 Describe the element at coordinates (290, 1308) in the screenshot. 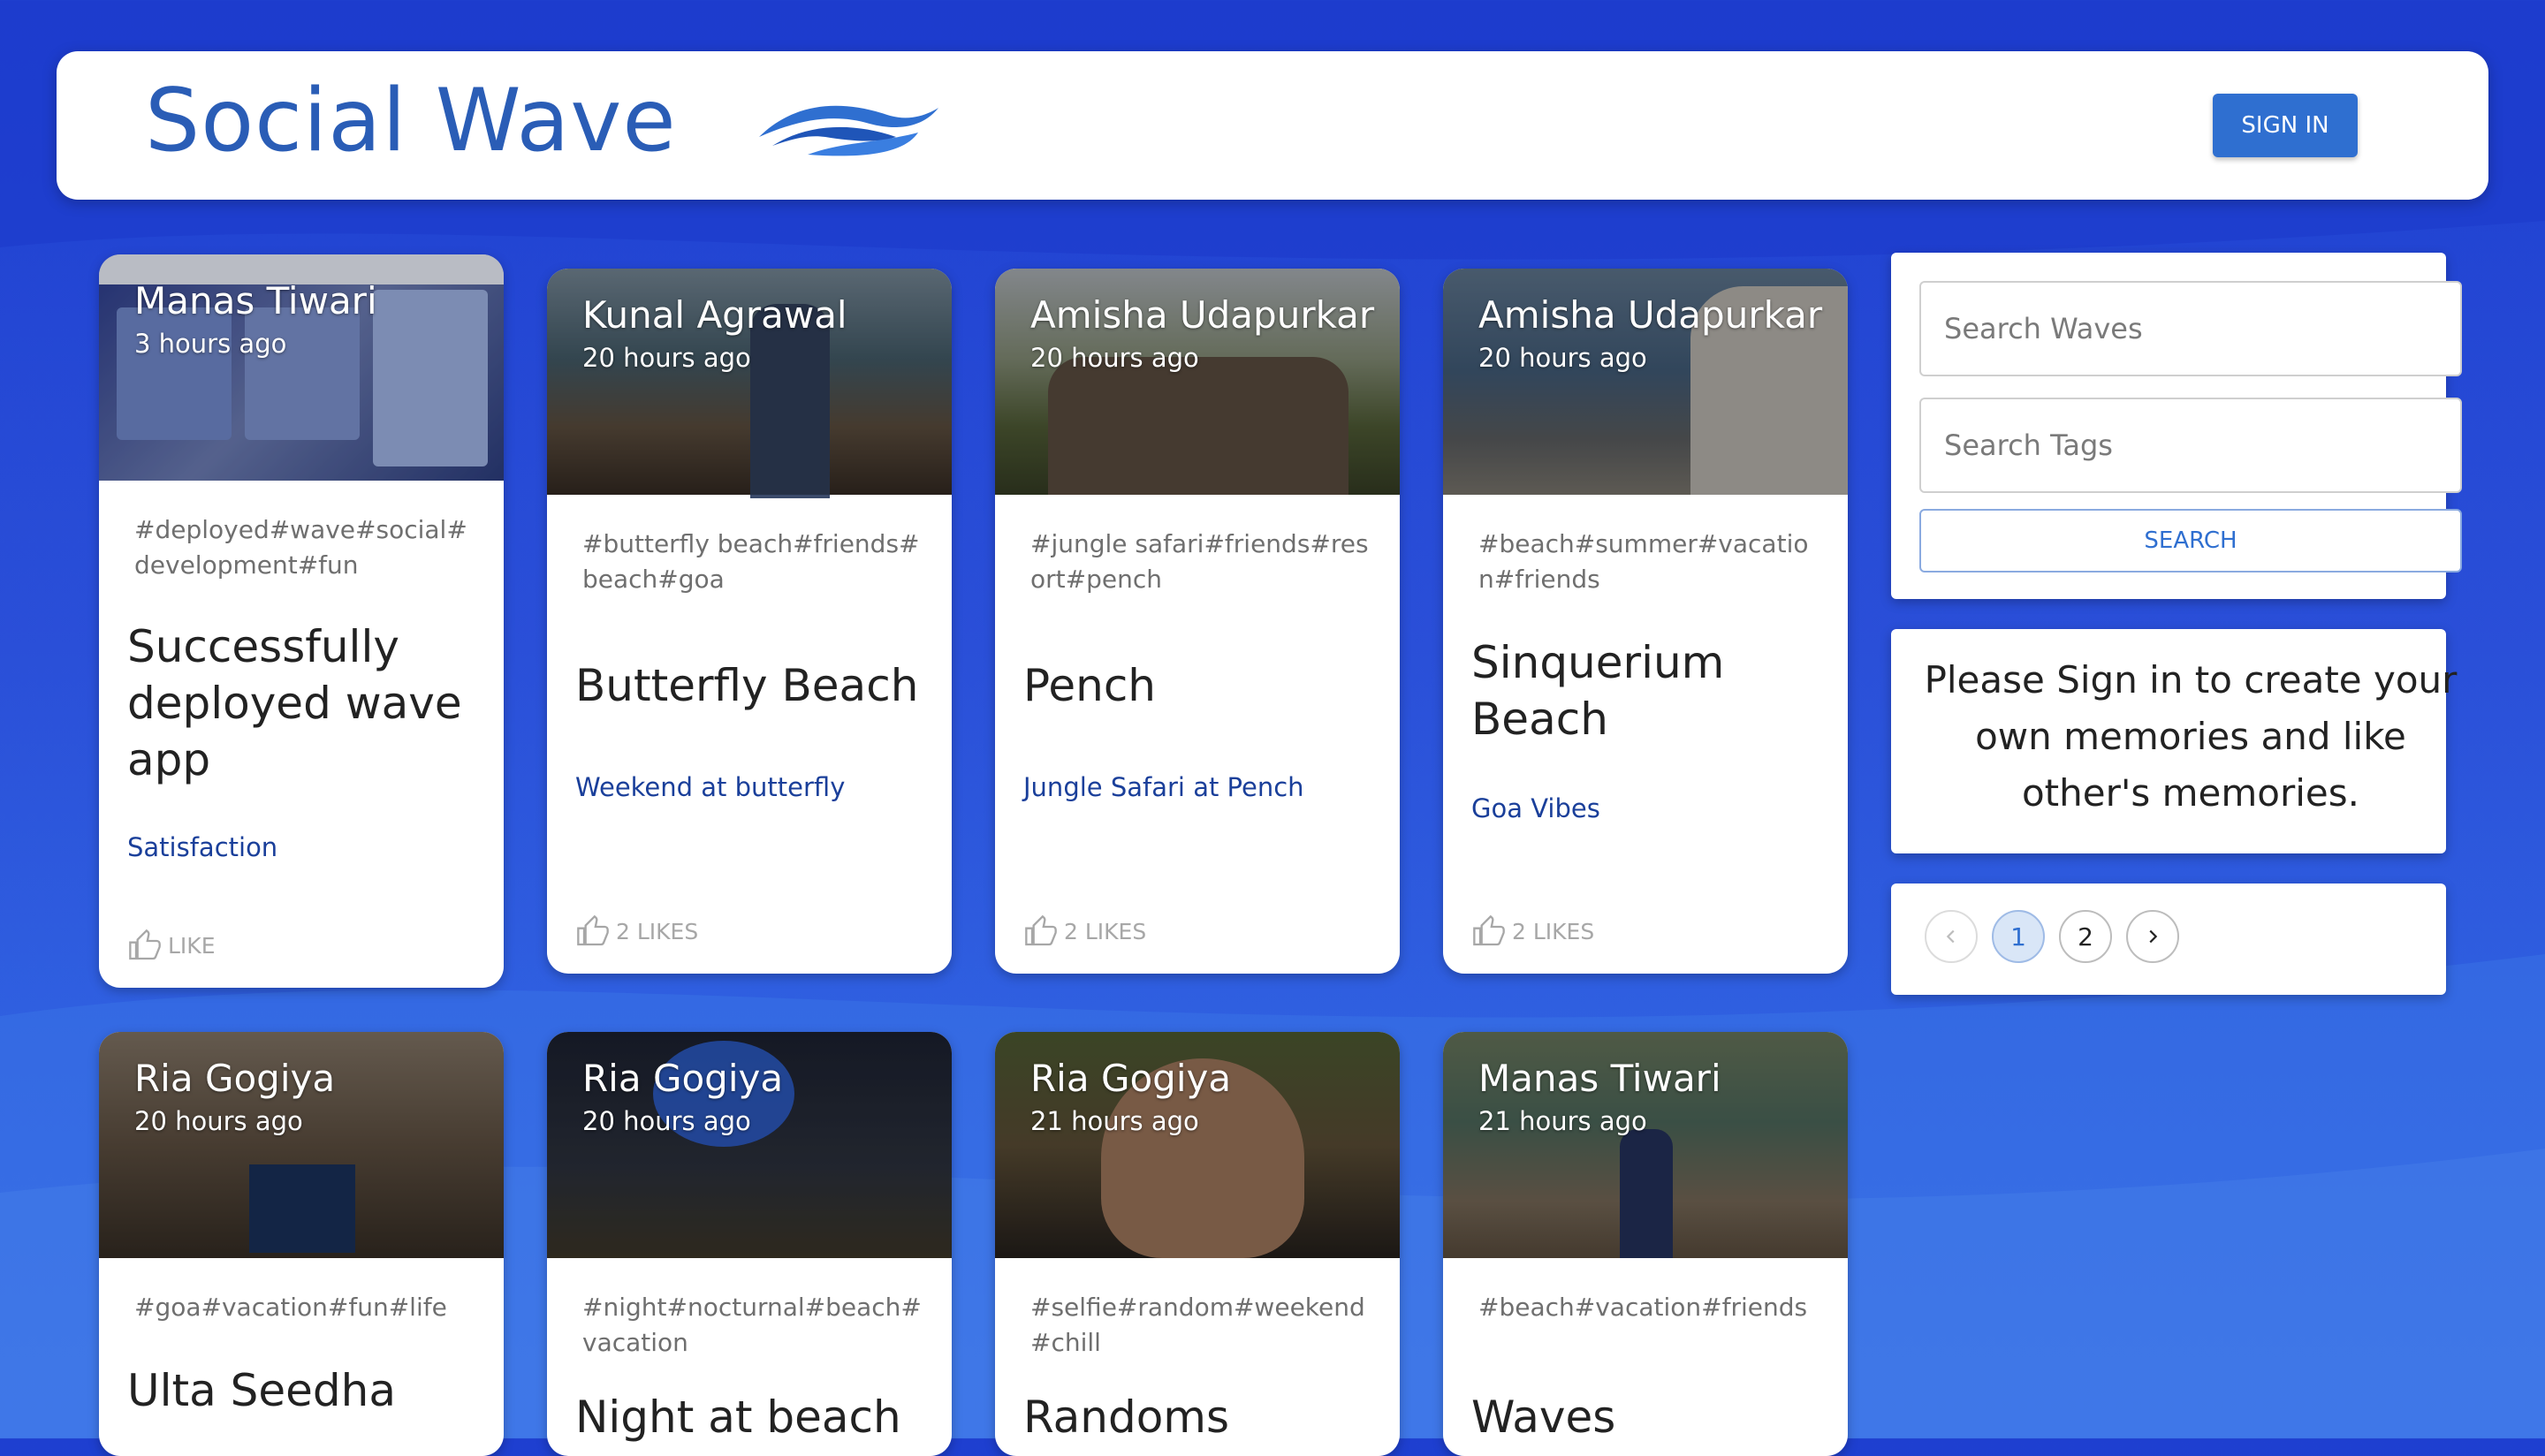

I see `post-tags: #goa#vacation#fun#life` at that location.